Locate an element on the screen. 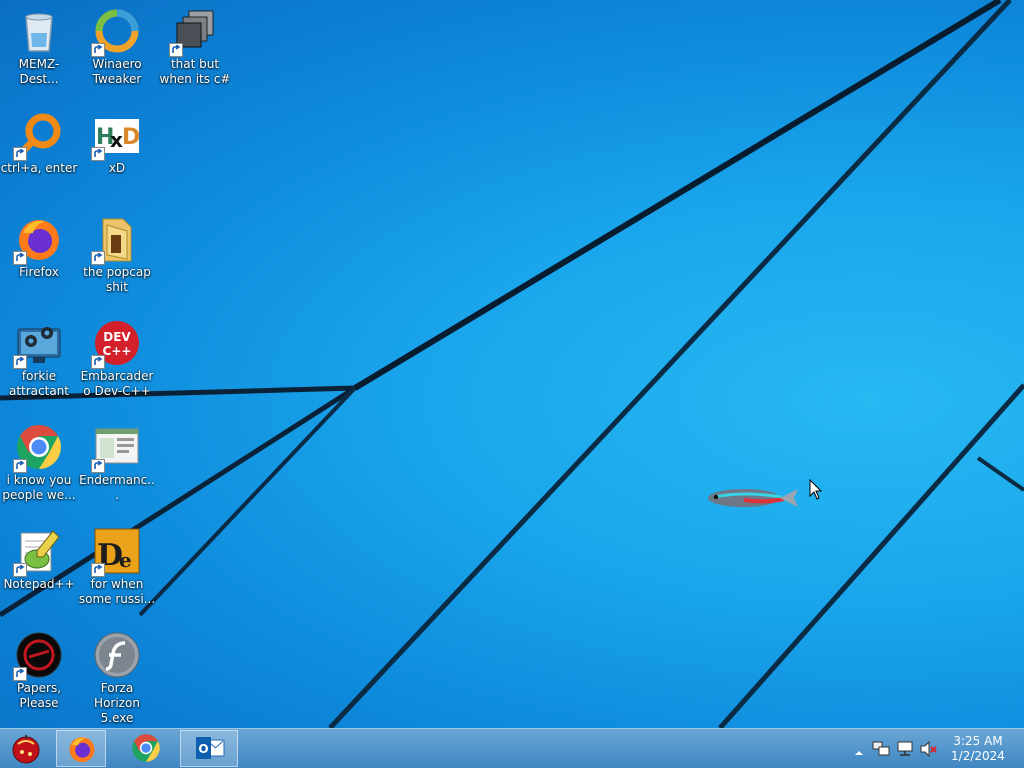  network-icon is located at coordinates (881, 749).